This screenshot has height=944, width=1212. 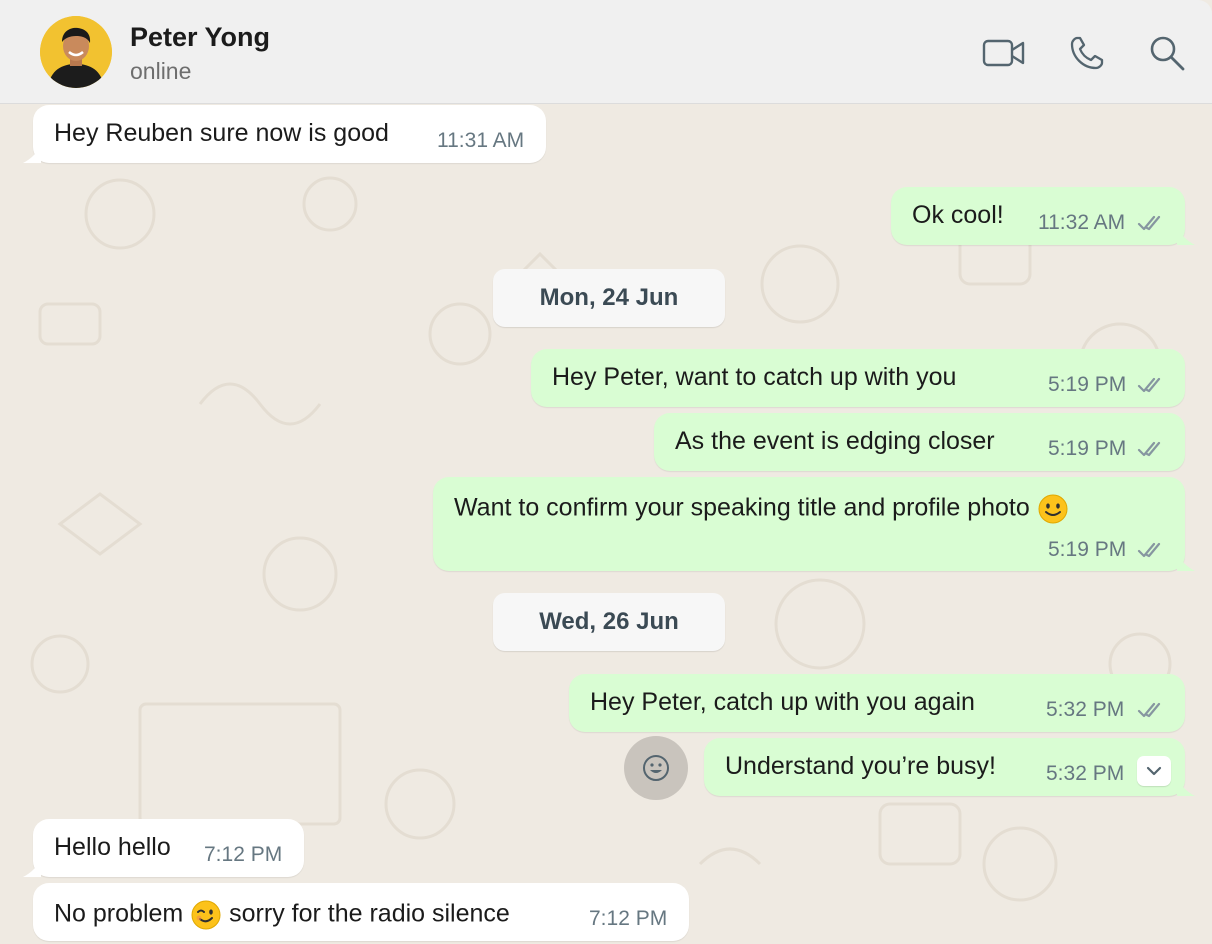 I want to click on message-bubble-outgoing: As the event is edging closer 5:19 PM, so click(x=919, y=442).